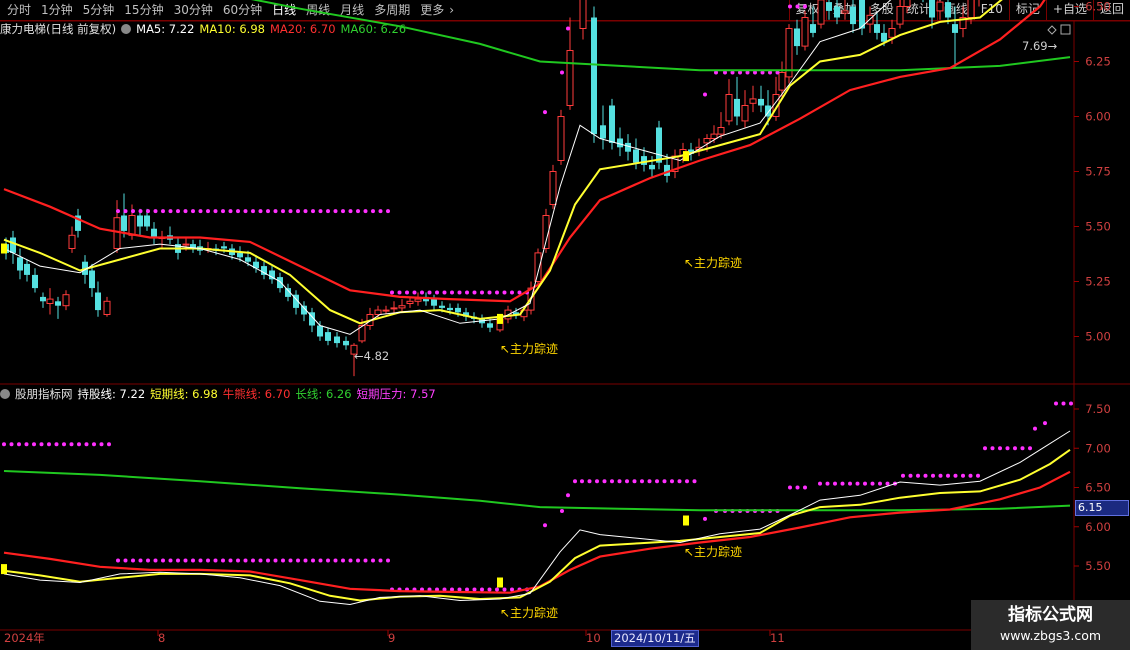  I want to click on watermark: 指标公式网 www.zbgs3.com, so click(1050, 625).